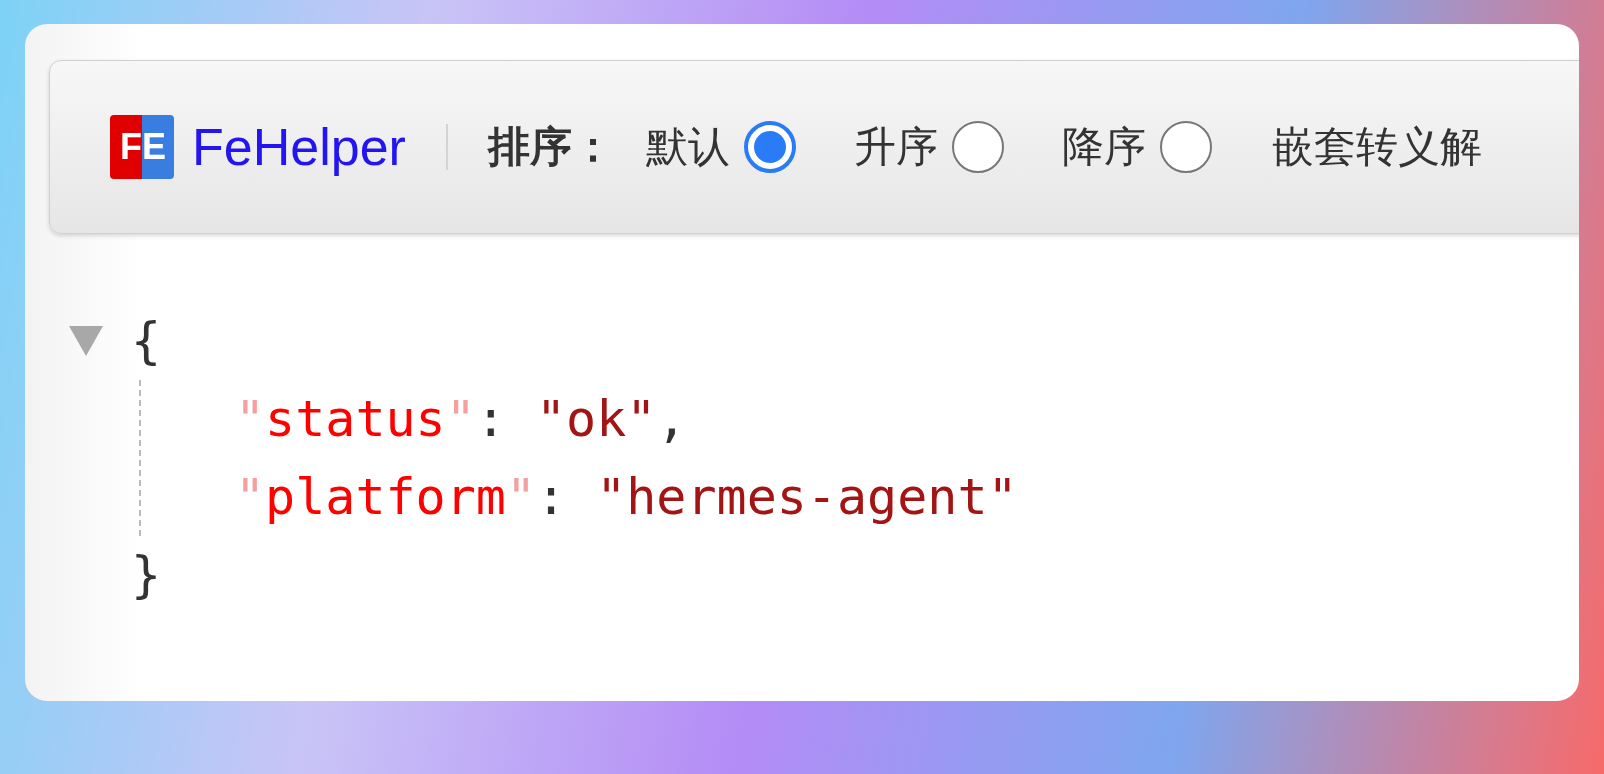  What do you see at coordinates (671, 419) in the screenshot?
I see `comma: ,` at bounding box center [671, 419].